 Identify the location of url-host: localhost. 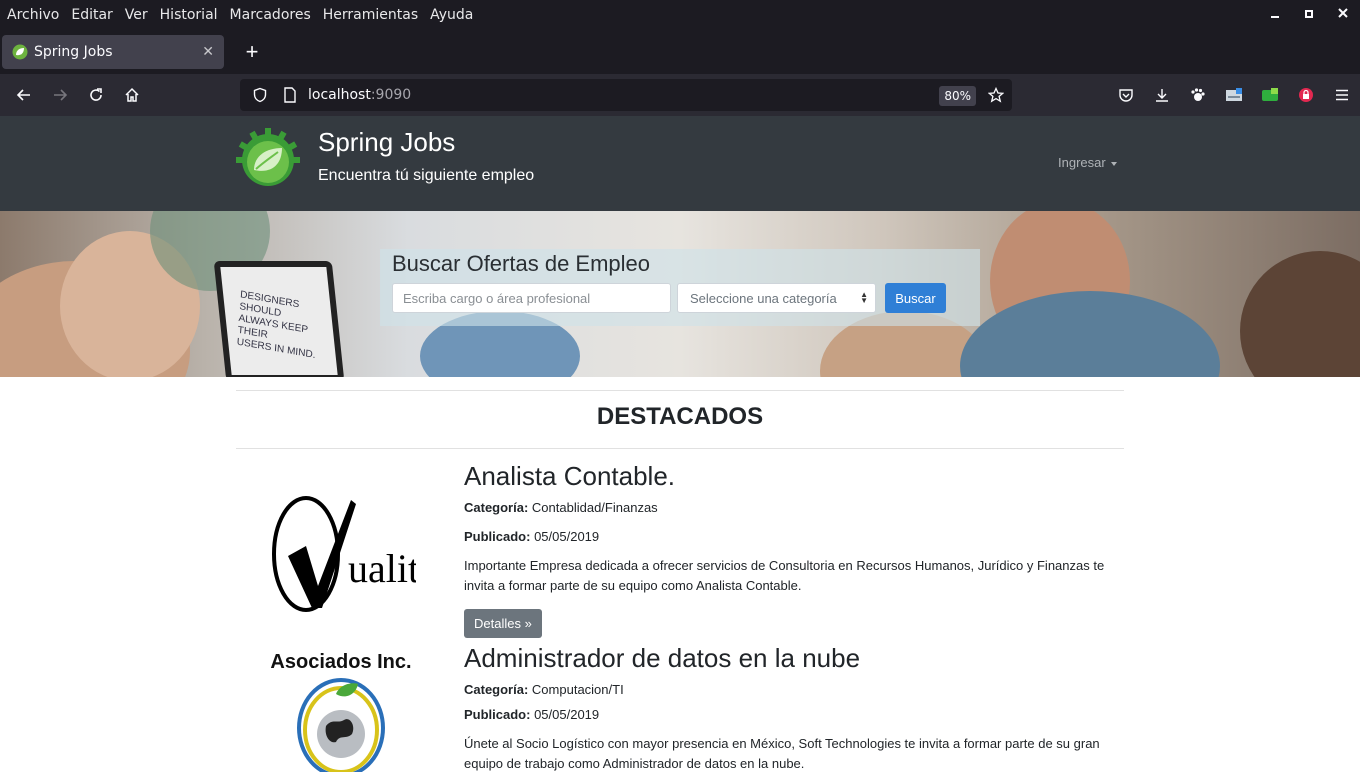
(339, 95).